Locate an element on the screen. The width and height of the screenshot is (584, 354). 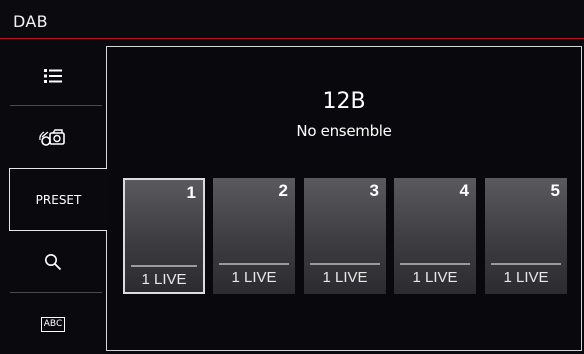
preset-number: 4 is located at coordinates (464, 190).